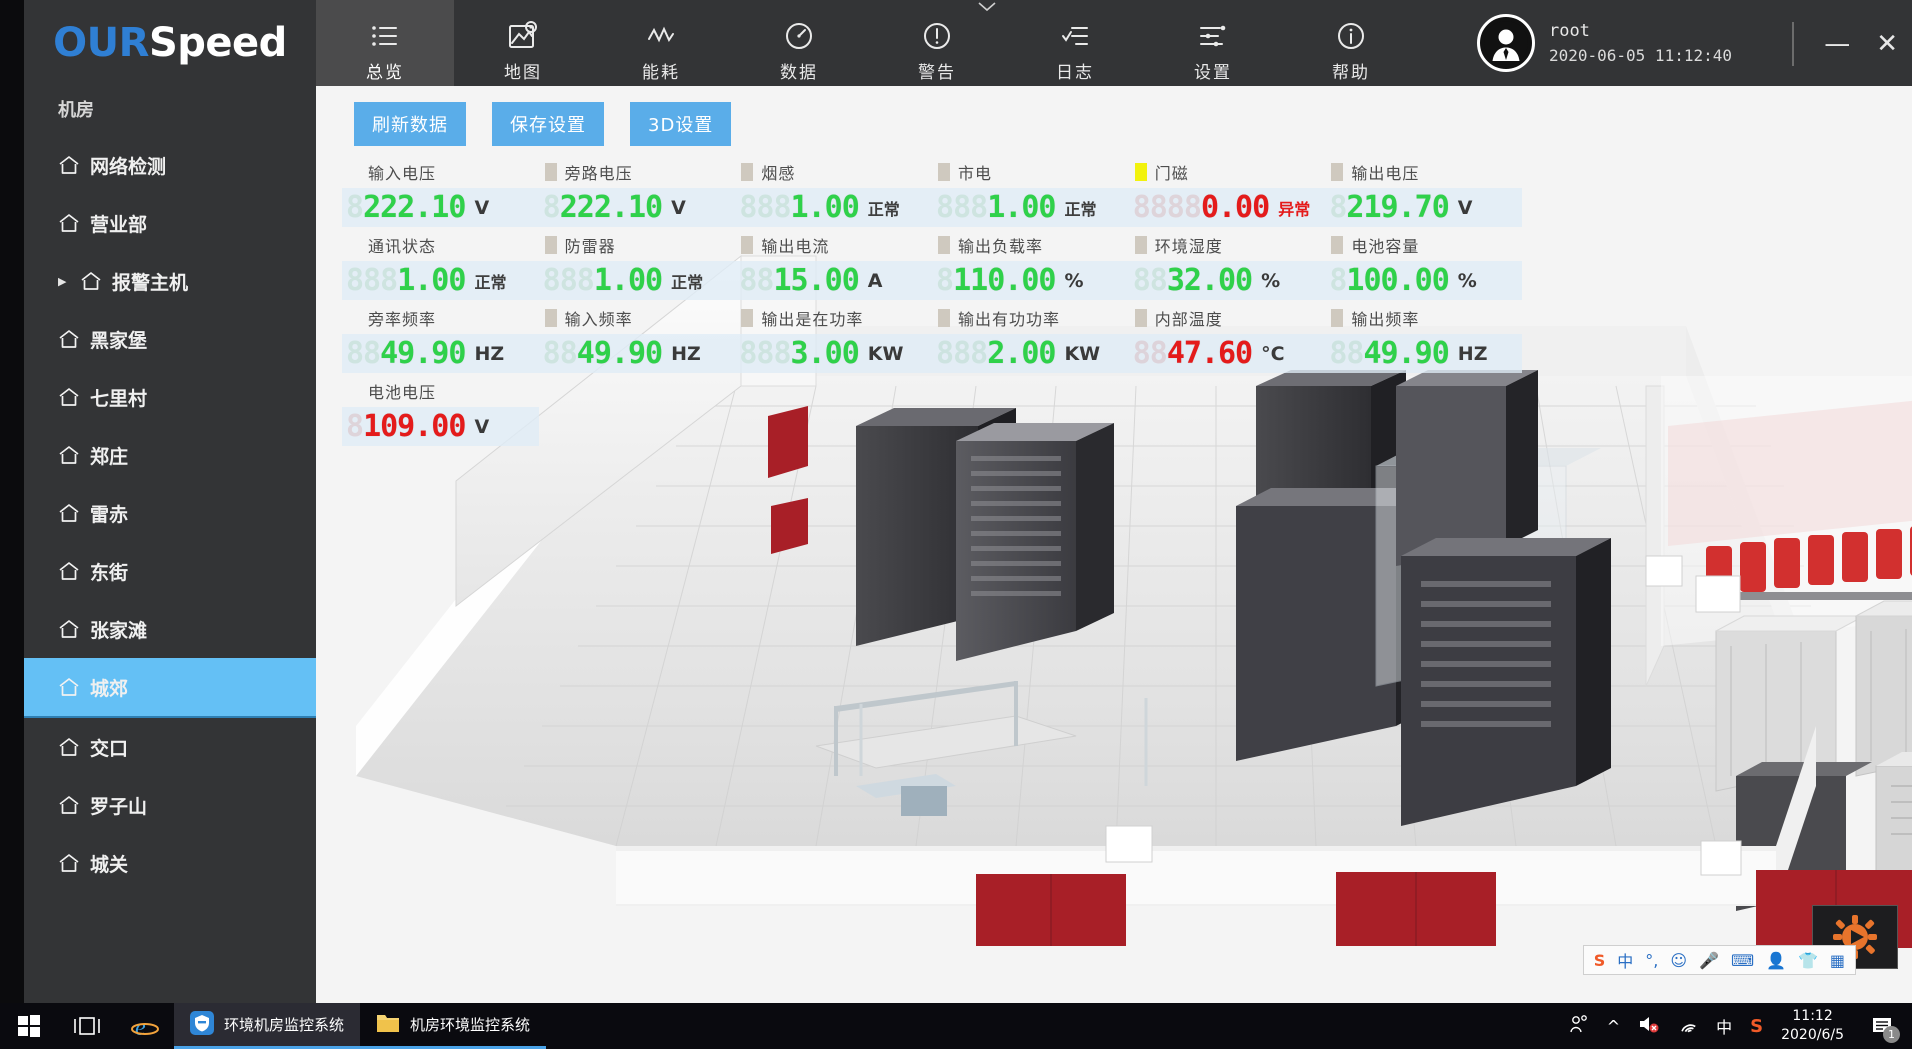  What do you see at coordinates (1651, 960) in the screenshot?
I see `punctuation-icon: °,` at bounding box center [1651, 960].